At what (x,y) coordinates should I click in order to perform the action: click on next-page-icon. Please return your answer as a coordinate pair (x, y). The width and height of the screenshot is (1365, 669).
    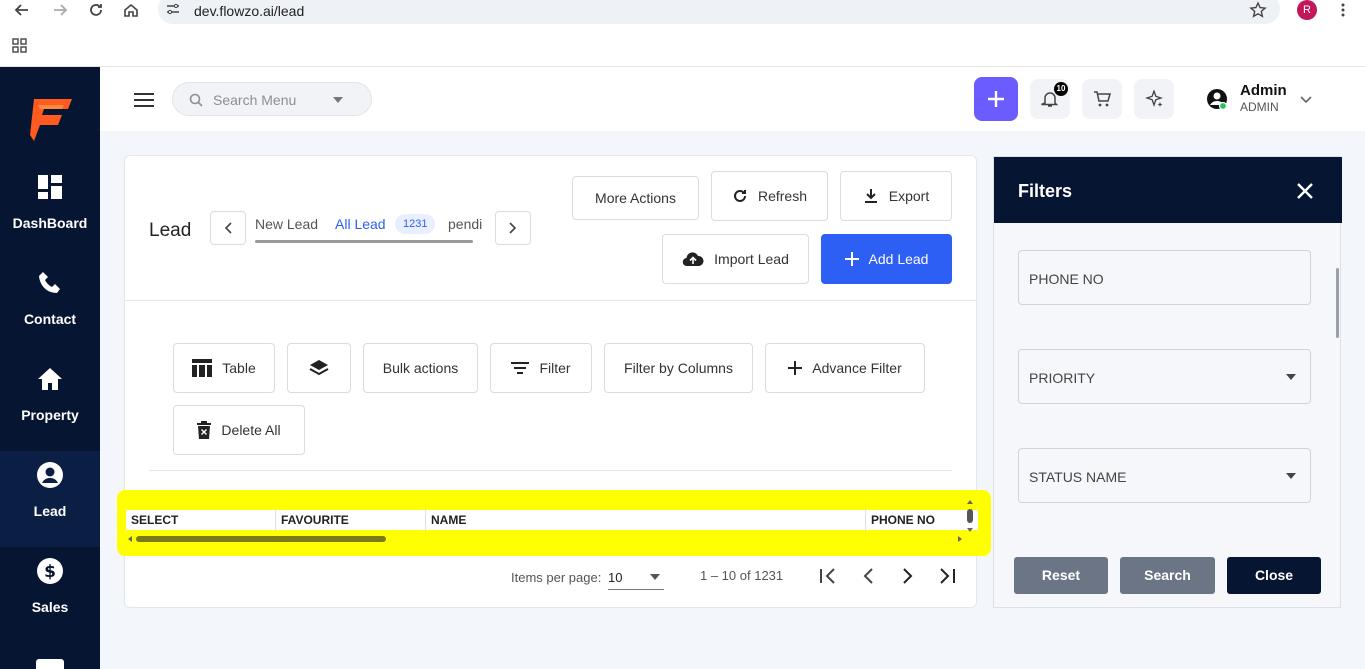
    Looking at the image, I should click on (908, 576).